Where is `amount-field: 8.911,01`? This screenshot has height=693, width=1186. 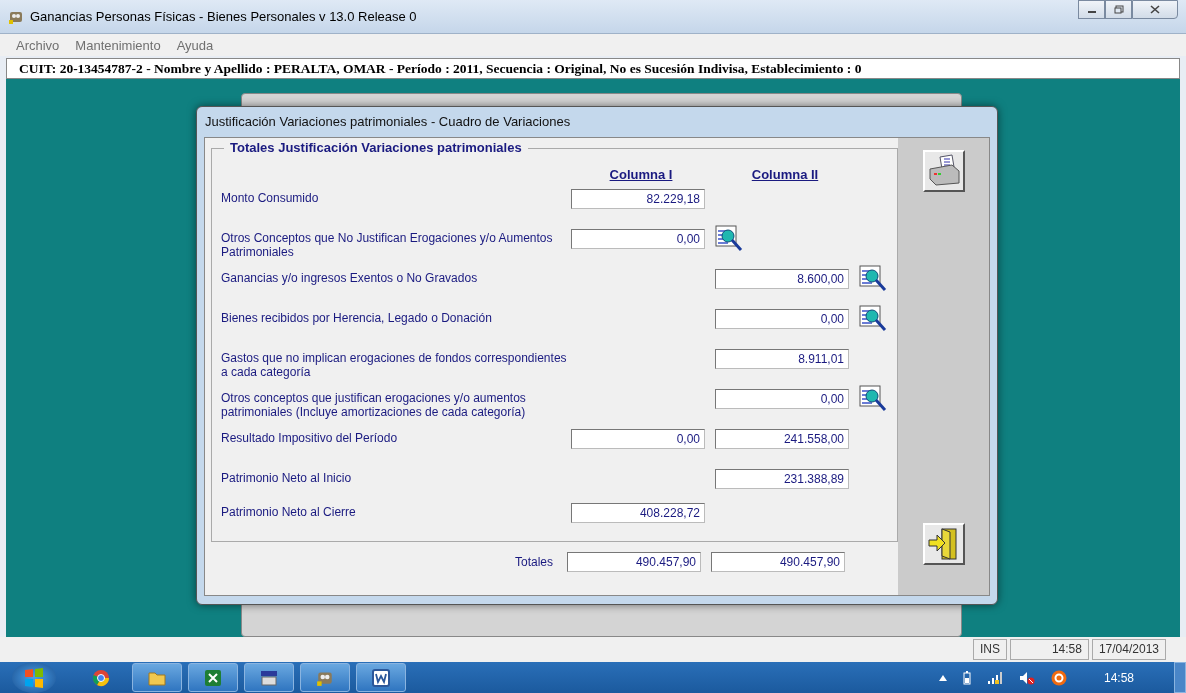 amount-field: 8.911,01 is located at coordinates (782, 359).